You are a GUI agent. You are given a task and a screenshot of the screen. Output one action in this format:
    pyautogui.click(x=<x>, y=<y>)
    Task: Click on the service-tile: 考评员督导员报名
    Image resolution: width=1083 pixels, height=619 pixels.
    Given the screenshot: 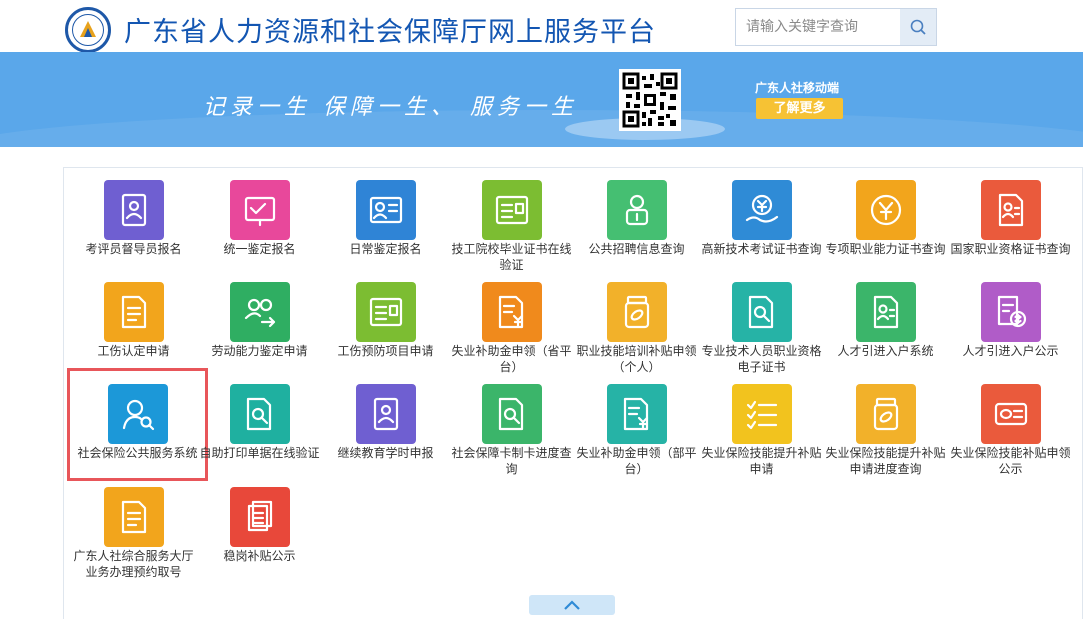 What is the action you would take?
    pyautogui.click(x=133, y=219)
    